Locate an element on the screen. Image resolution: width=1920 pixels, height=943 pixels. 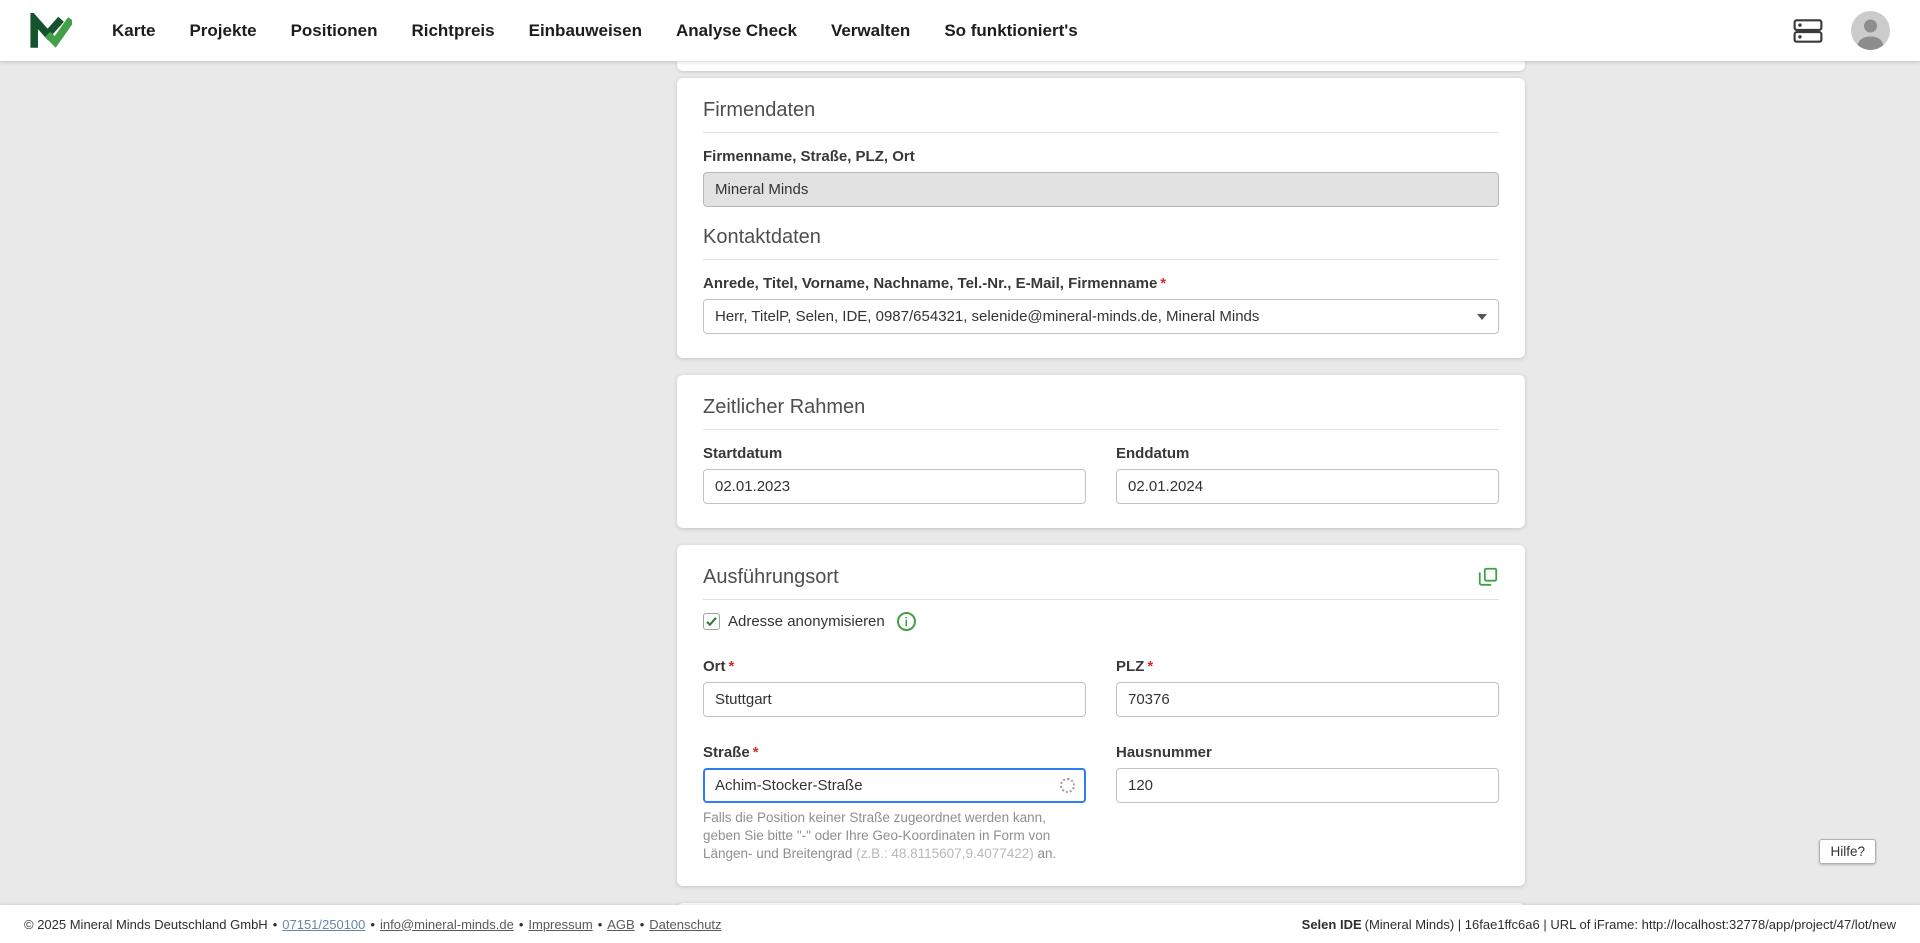
zip-field: PLZ * is located at coordinates (1307, 680).